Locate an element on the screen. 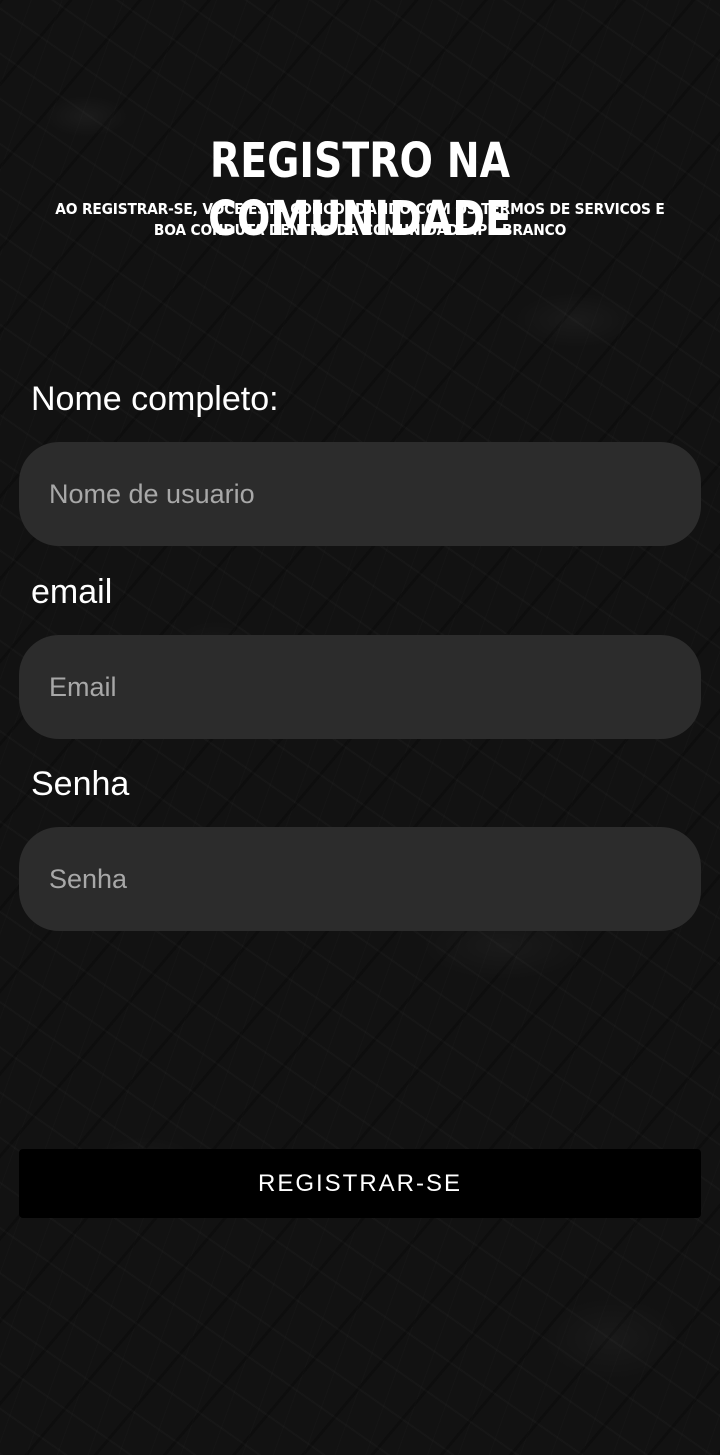 Image resolution: width=720 pixels, height=1455 pixels. username-input is located at coordinates (360, 494).